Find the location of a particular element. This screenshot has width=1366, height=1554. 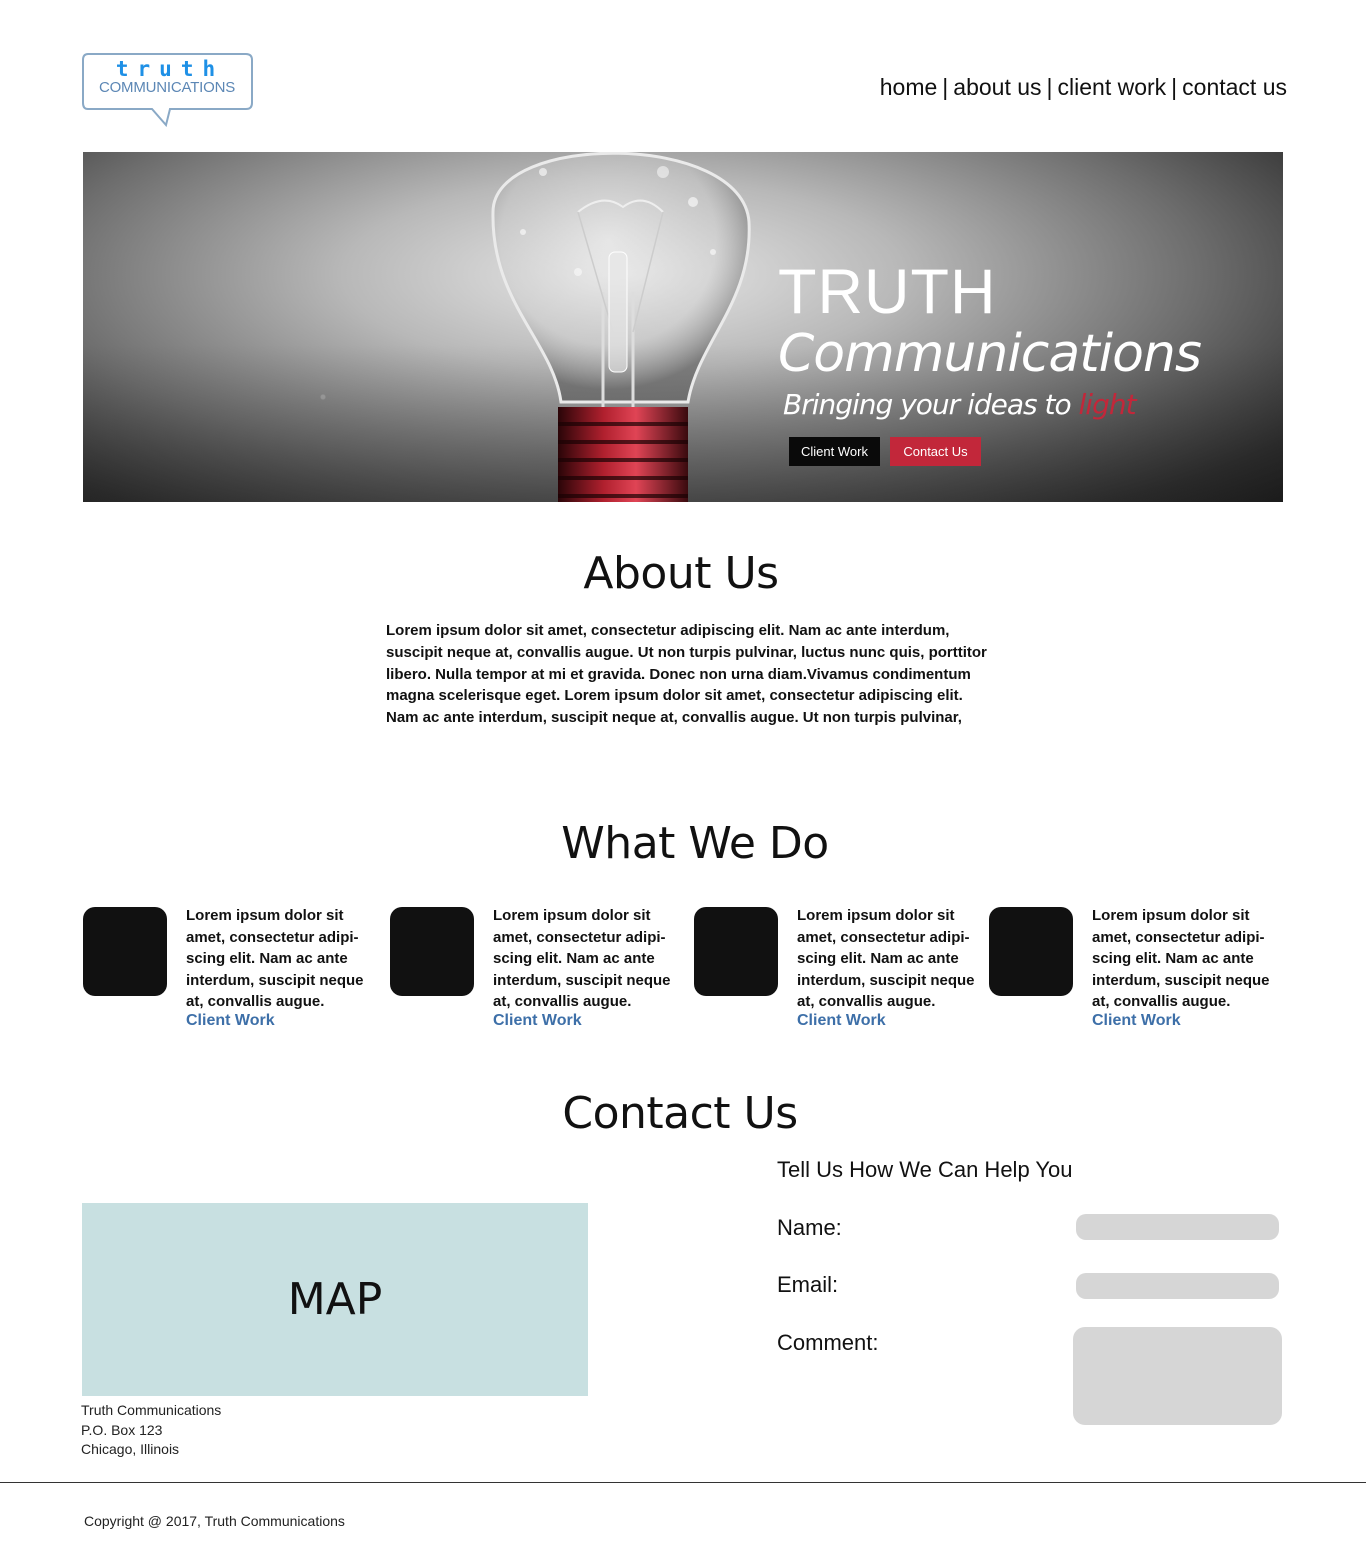

email-label: Email: is located at coordinates (808, 1284).